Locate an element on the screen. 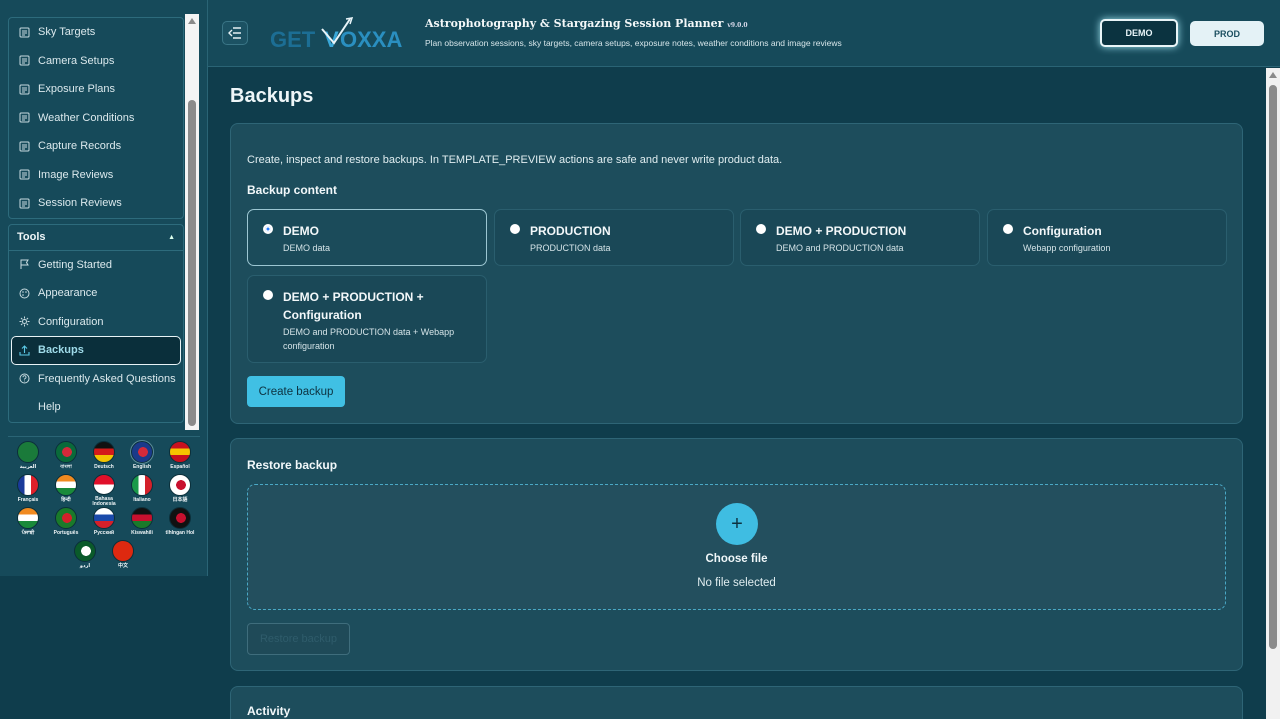 Image resolution: width=1280 pixels, height=719 pixels. language-lang-15: اردو is located at coordinates (85, 556).